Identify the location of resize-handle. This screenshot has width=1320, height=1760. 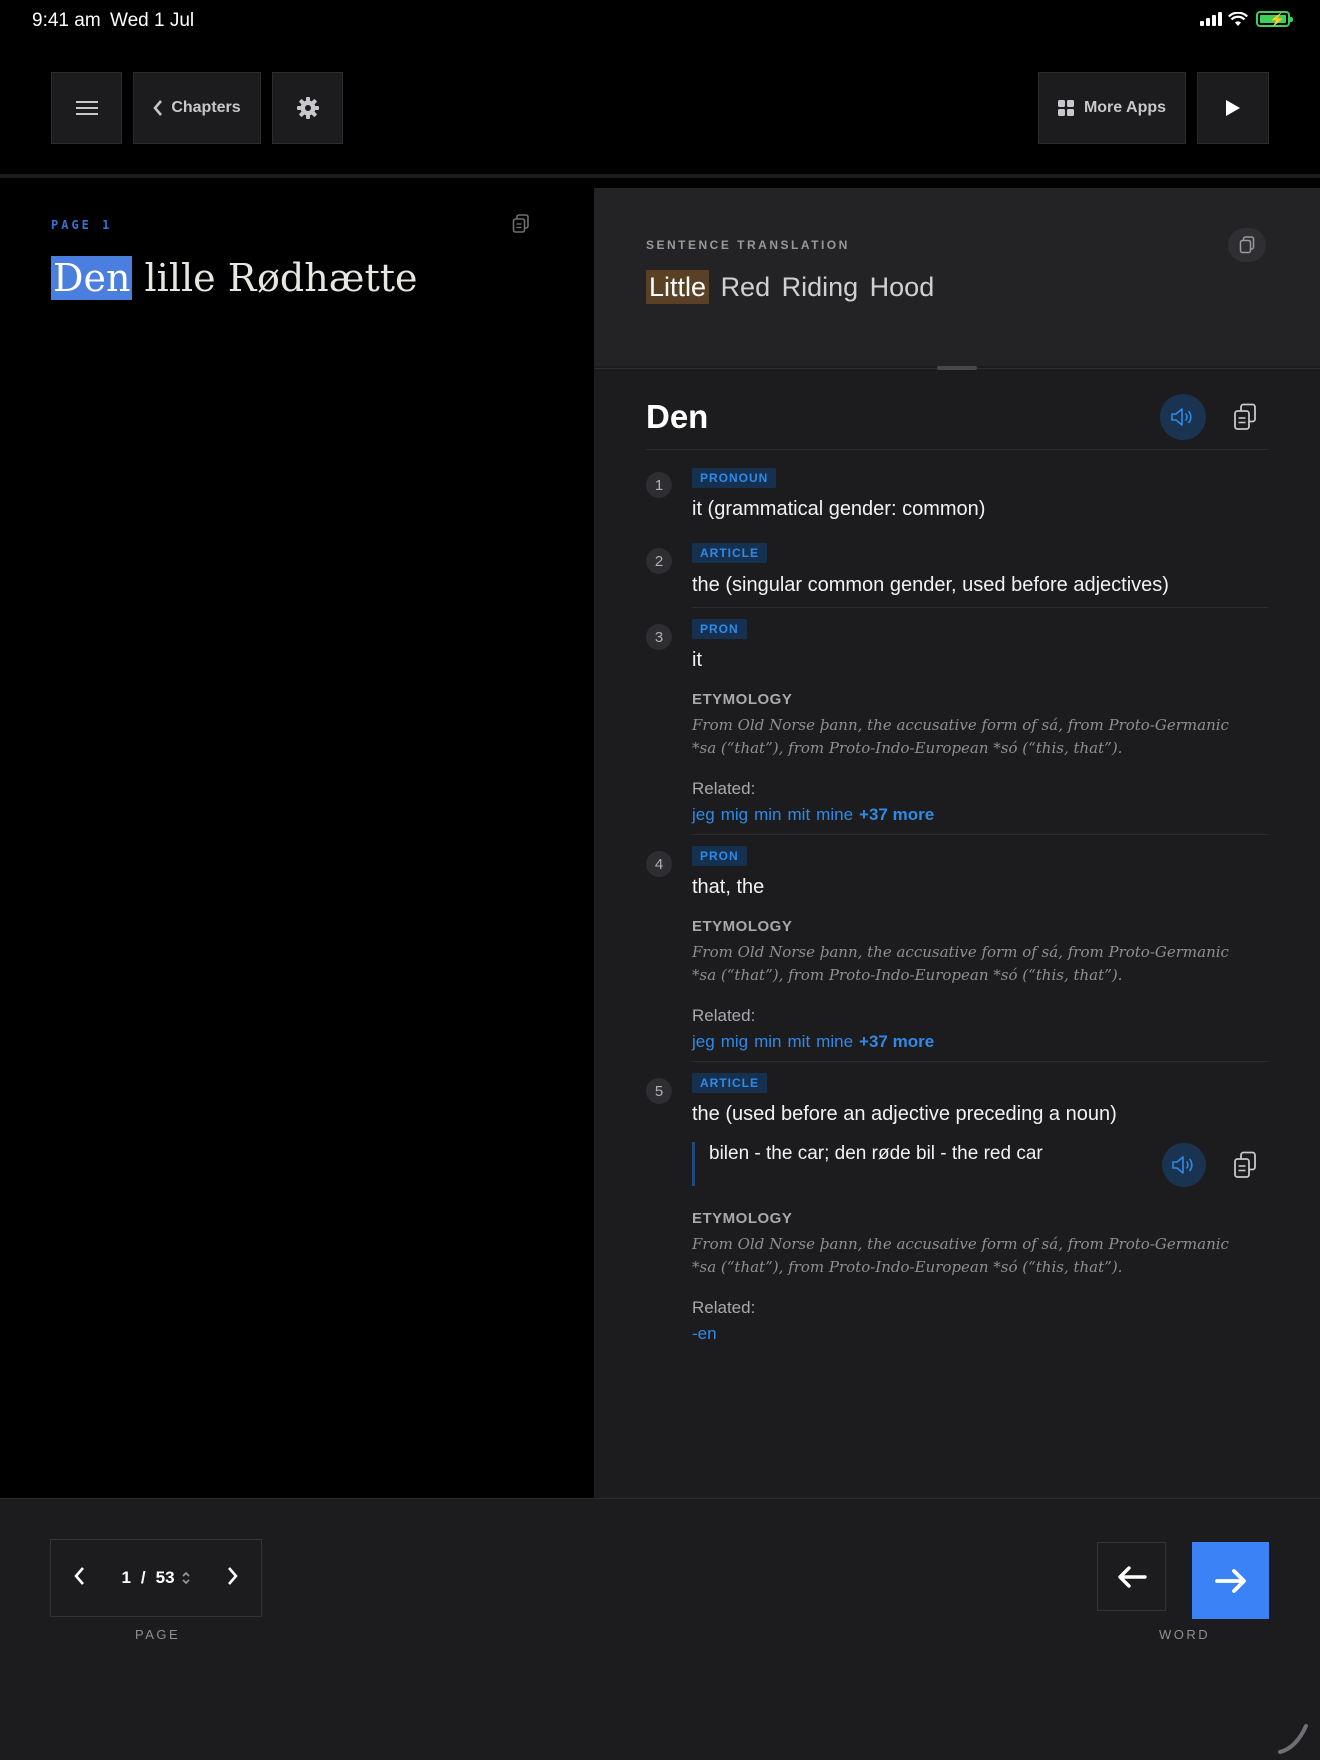
(957, 368).